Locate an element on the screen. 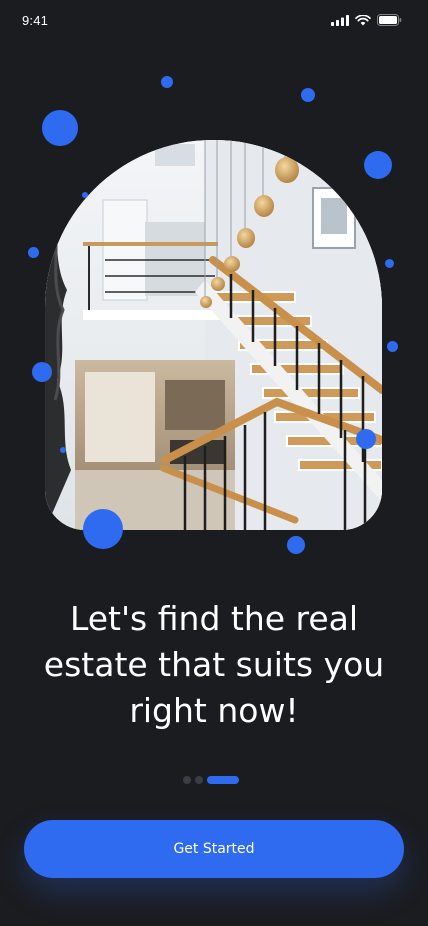  pagination-dot-active is located at coordinates (223, 780).